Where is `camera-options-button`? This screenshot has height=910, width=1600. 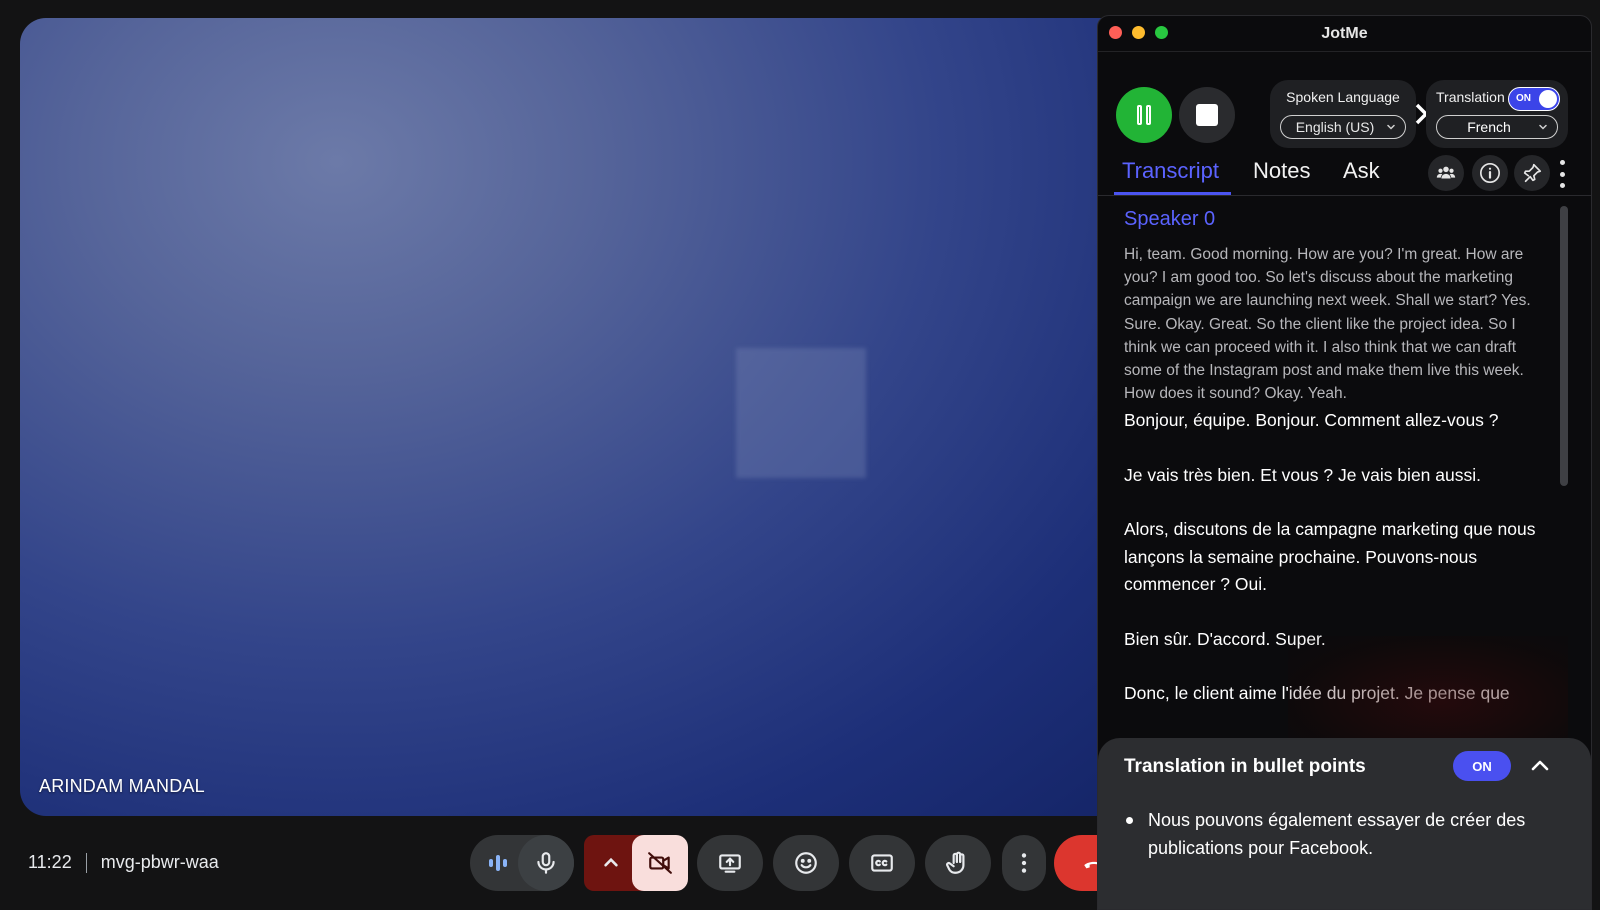
camera-options-button is located at coordinates (611, 863).